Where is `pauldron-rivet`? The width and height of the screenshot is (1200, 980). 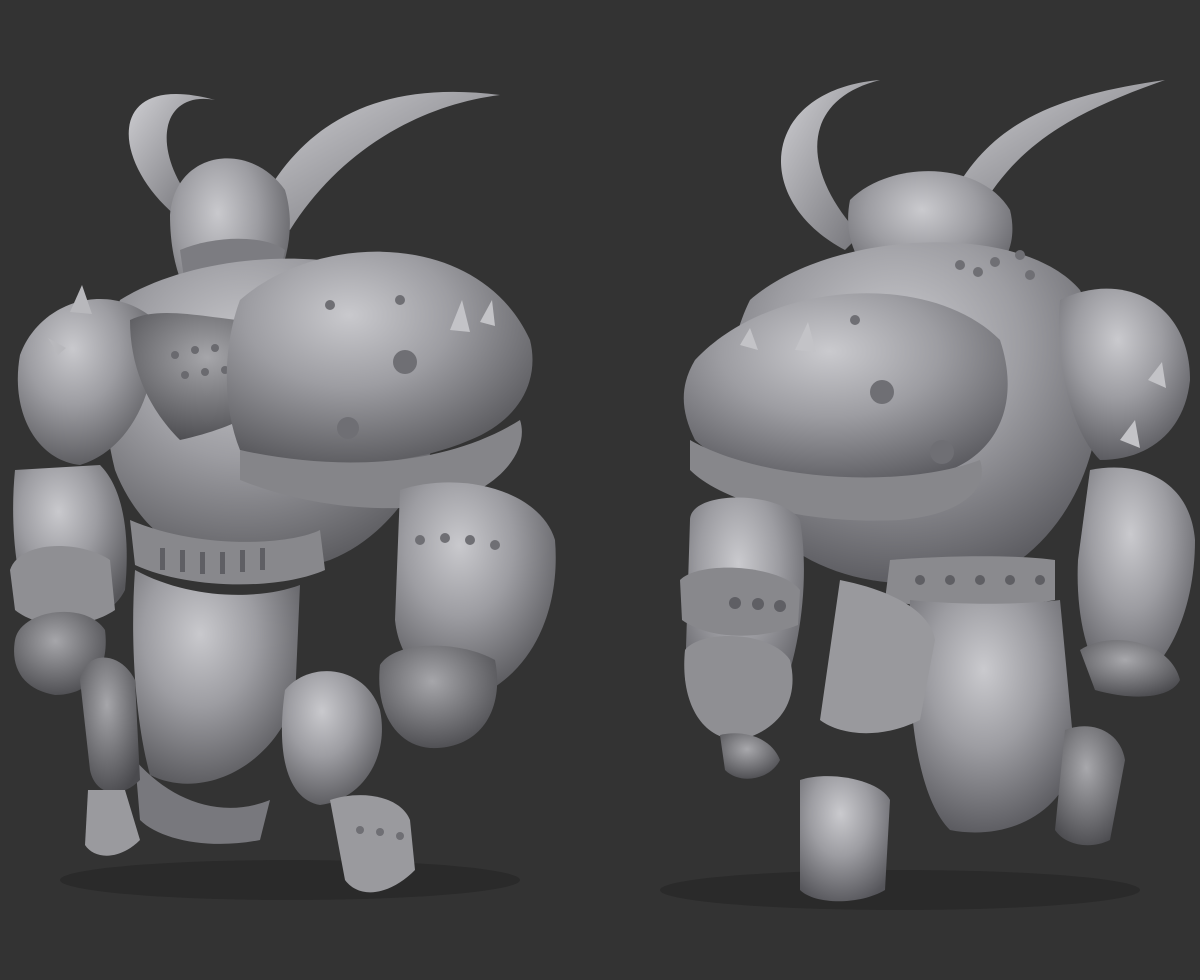 pauldron-rivet is located at coordinates (330, 305).